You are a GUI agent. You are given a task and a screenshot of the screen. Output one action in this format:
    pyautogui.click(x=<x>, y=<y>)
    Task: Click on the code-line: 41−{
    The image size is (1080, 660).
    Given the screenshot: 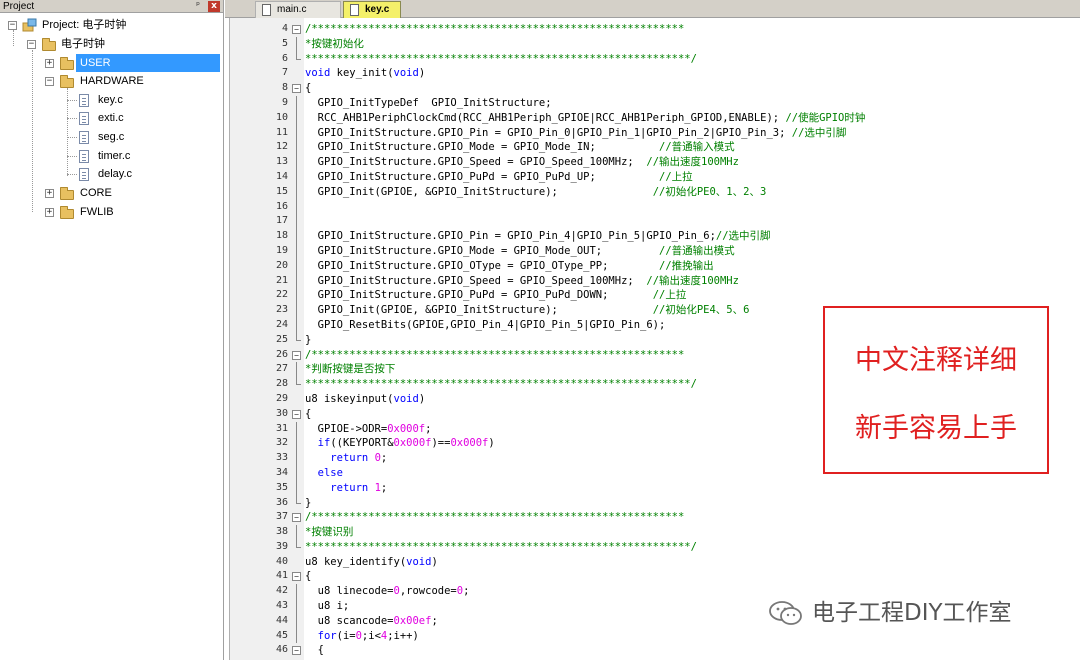 What is the action you would take?
    pyautogui.click(x=655, y=576)
    